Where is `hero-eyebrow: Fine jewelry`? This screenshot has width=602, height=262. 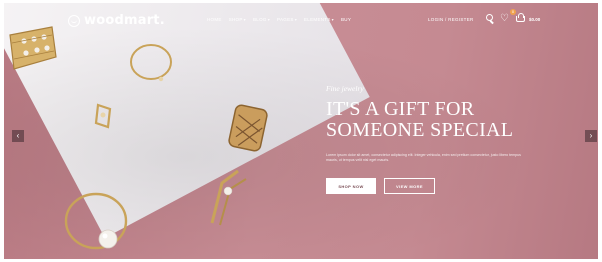
hero-eyebrow: Fine jewelry is located at coordinates (345, 88).